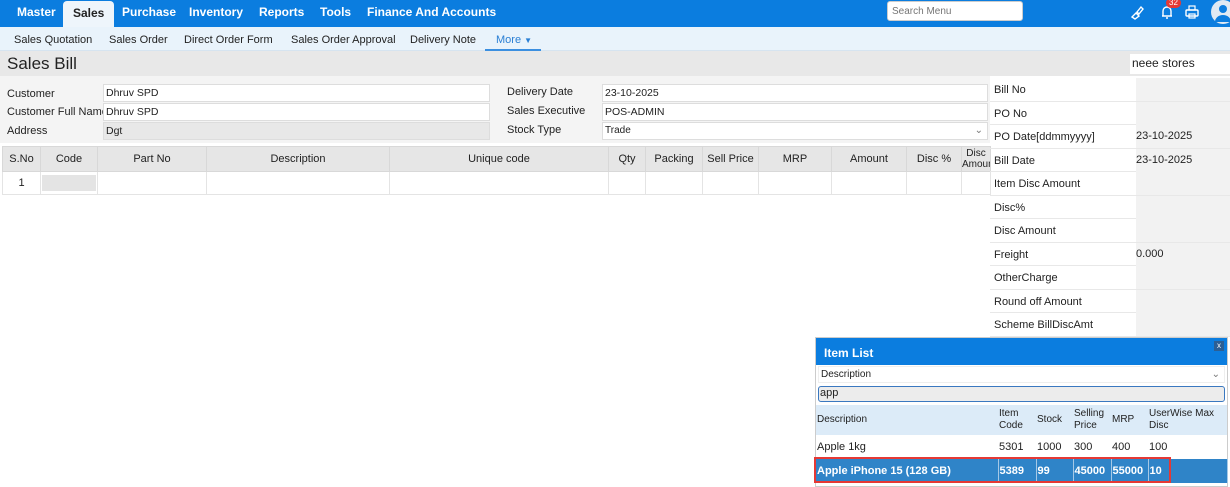  What do you see at coordinates (1037, 184) in the screenshot?
I see `summary-label: Item Disc Amount` at bounding box center [1037, 184].